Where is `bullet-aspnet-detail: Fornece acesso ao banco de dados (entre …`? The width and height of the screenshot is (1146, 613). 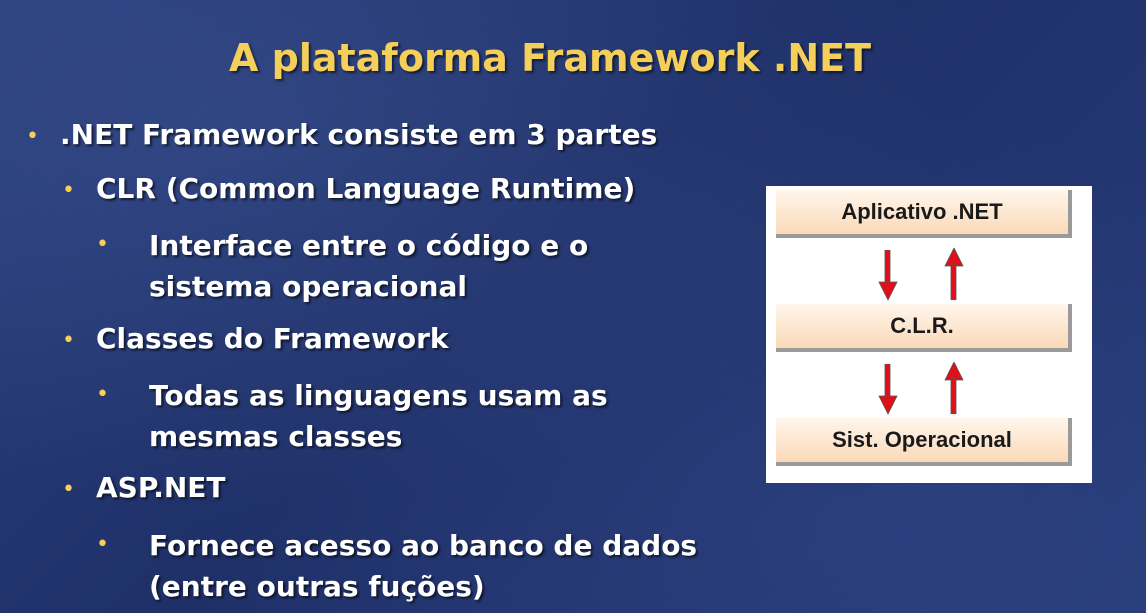 bullet-aspnet-detail: Fornece acesso ao banco de dados (entre … is located at coordinates (423, 566).